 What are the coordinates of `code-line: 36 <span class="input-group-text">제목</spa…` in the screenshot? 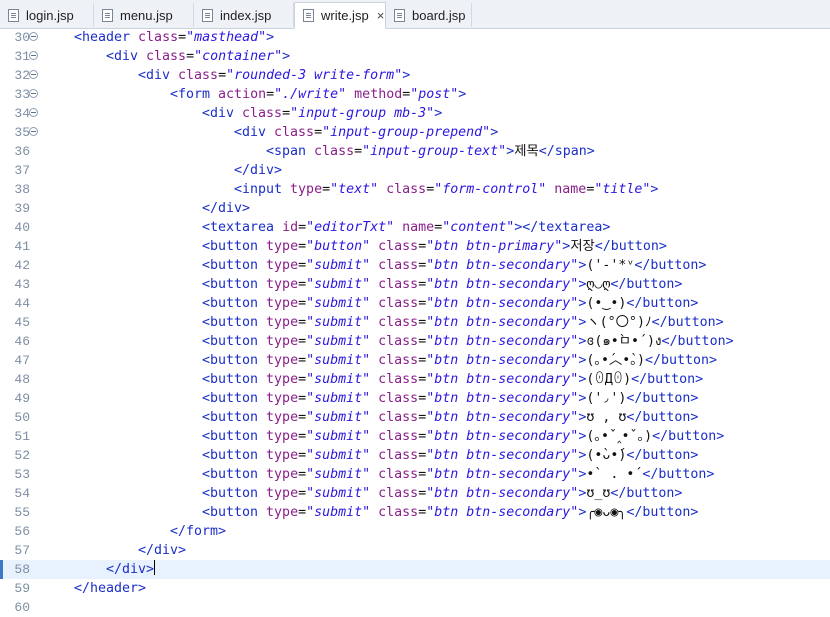 It's located at (415, 151).